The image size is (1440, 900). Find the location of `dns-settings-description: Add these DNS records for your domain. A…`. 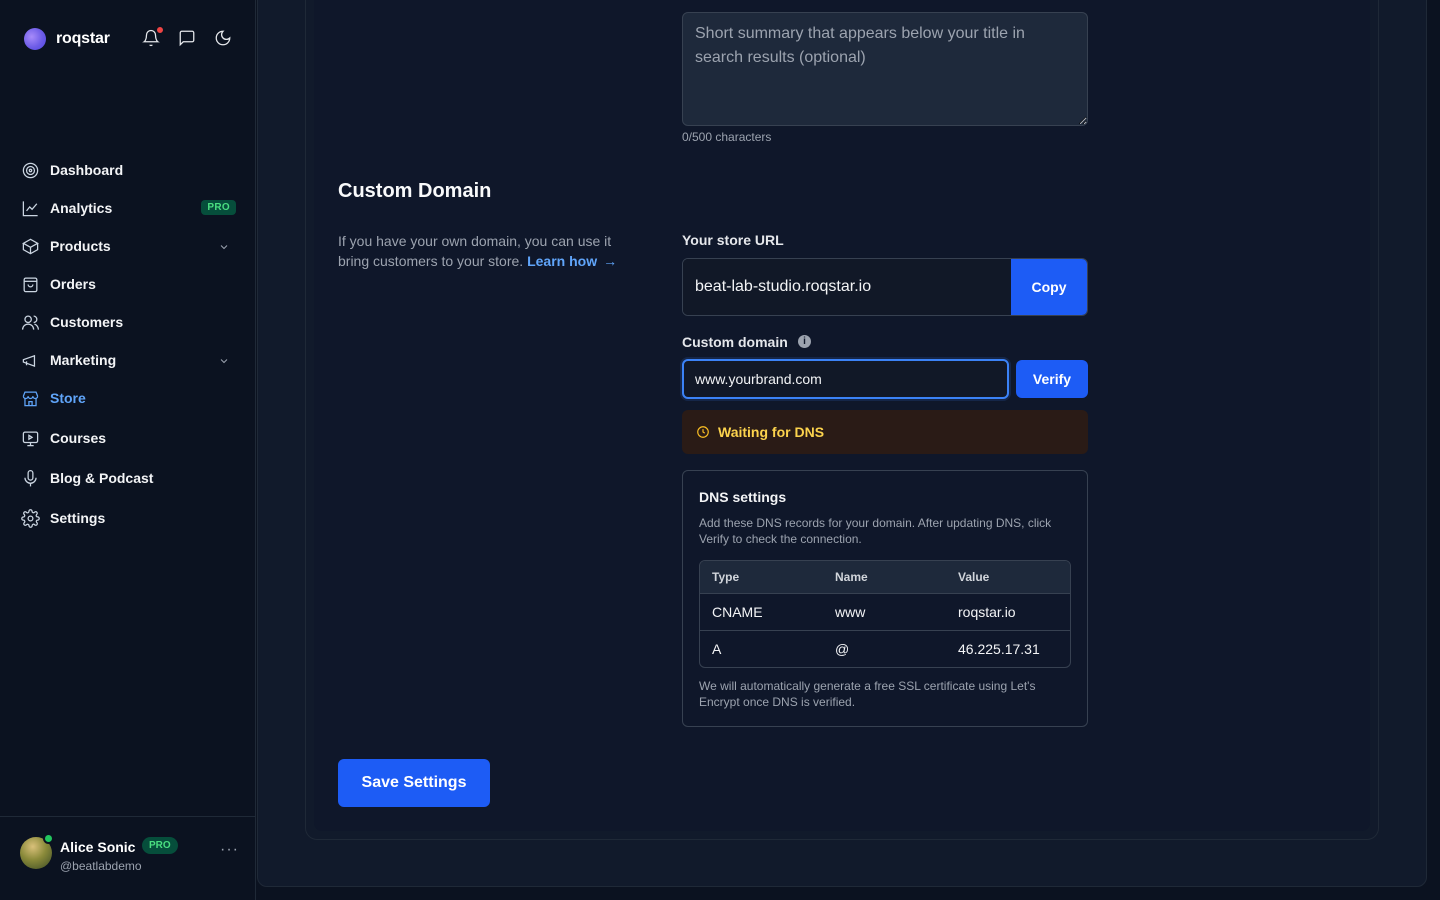

dns-settings-description: Add these DNS records for your domain. A… is located at coordinates (875, 531).